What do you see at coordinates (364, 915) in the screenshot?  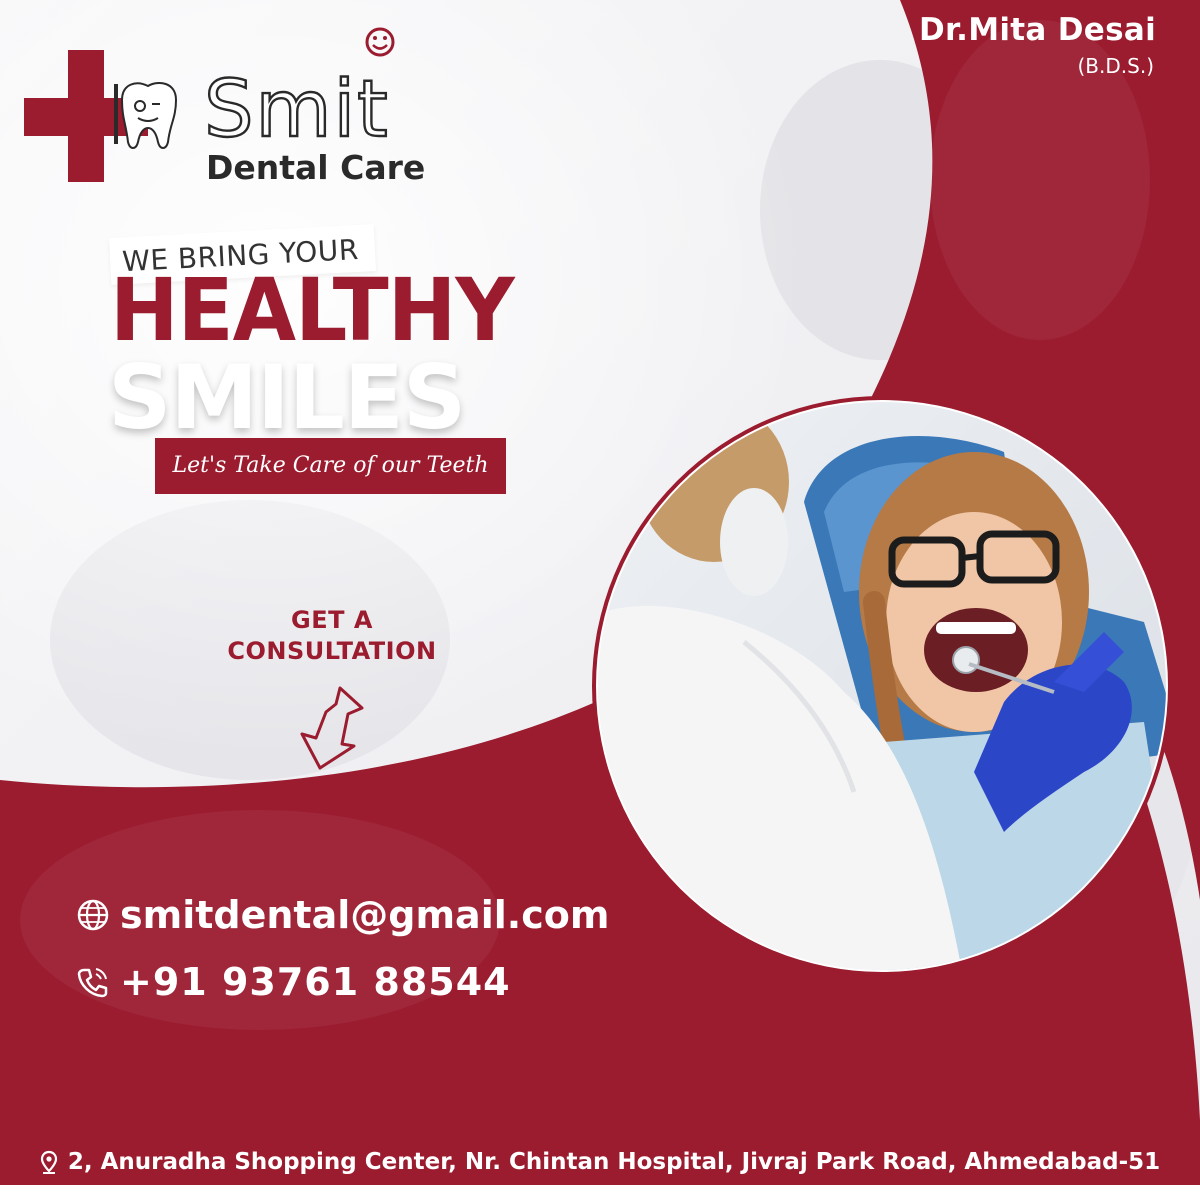 I see `email-text: smitdental@gmail.com` at bounding box center [364, 915].